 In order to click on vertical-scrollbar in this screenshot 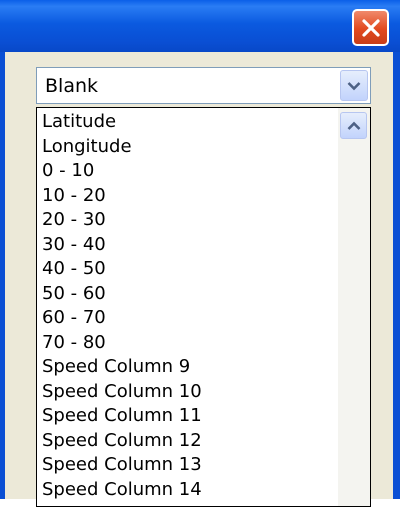, I will do `click(354, 307)`.